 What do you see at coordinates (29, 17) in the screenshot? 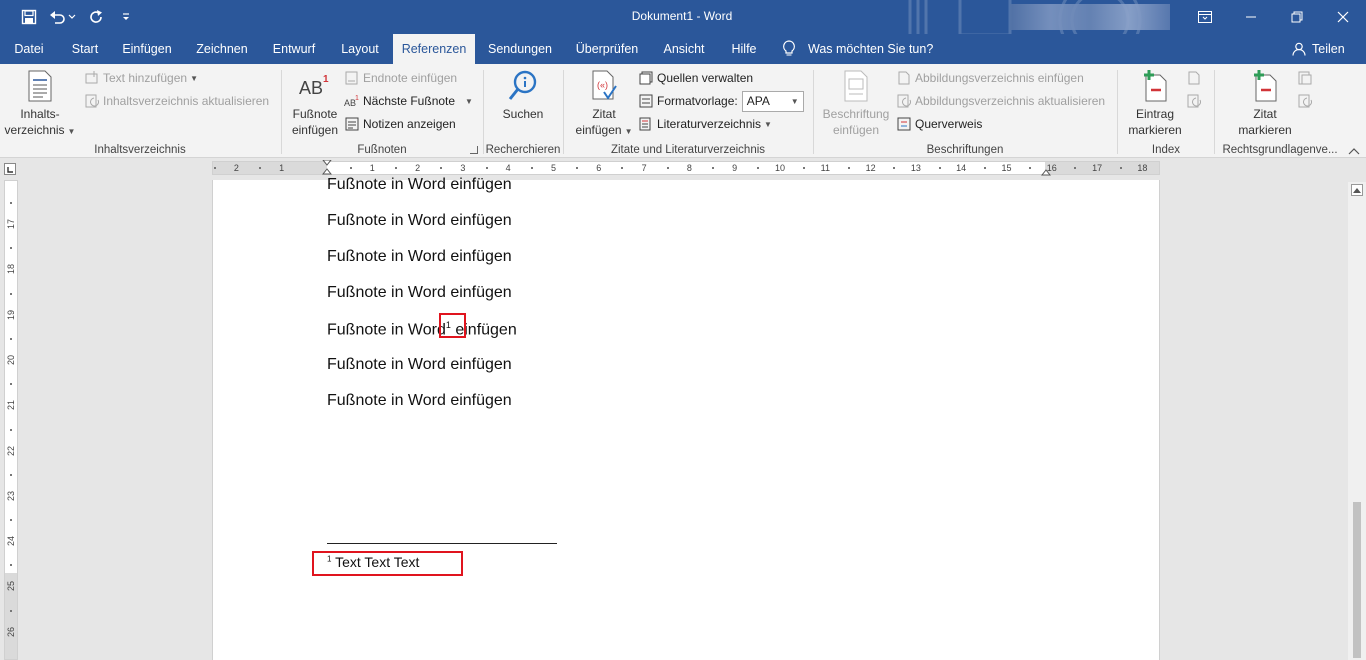
I see `save-icon` at bounding box center [29, 17].